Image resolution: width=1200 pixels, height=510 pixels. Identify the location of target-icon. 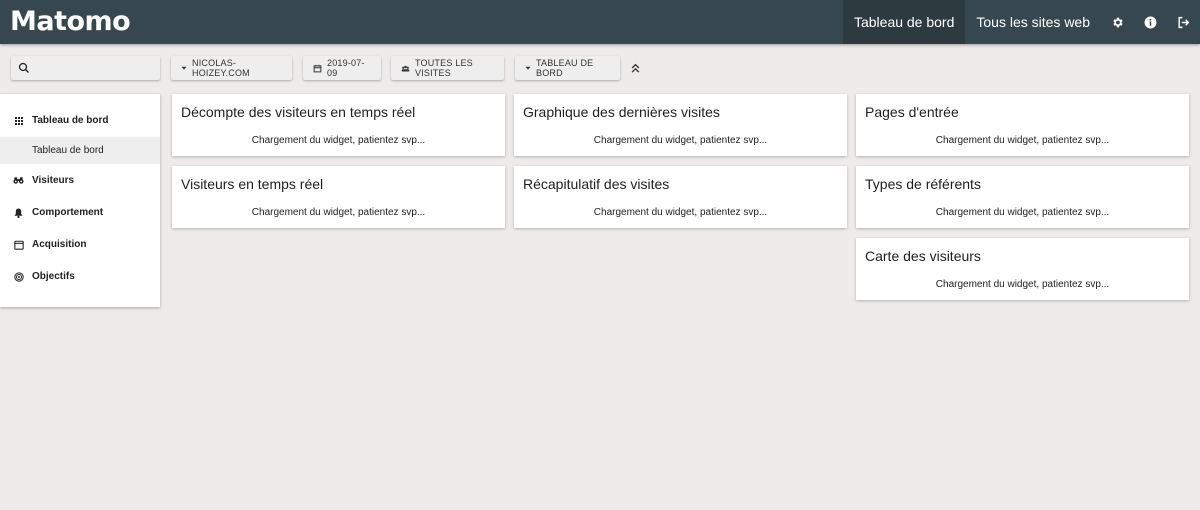
(18, 276).